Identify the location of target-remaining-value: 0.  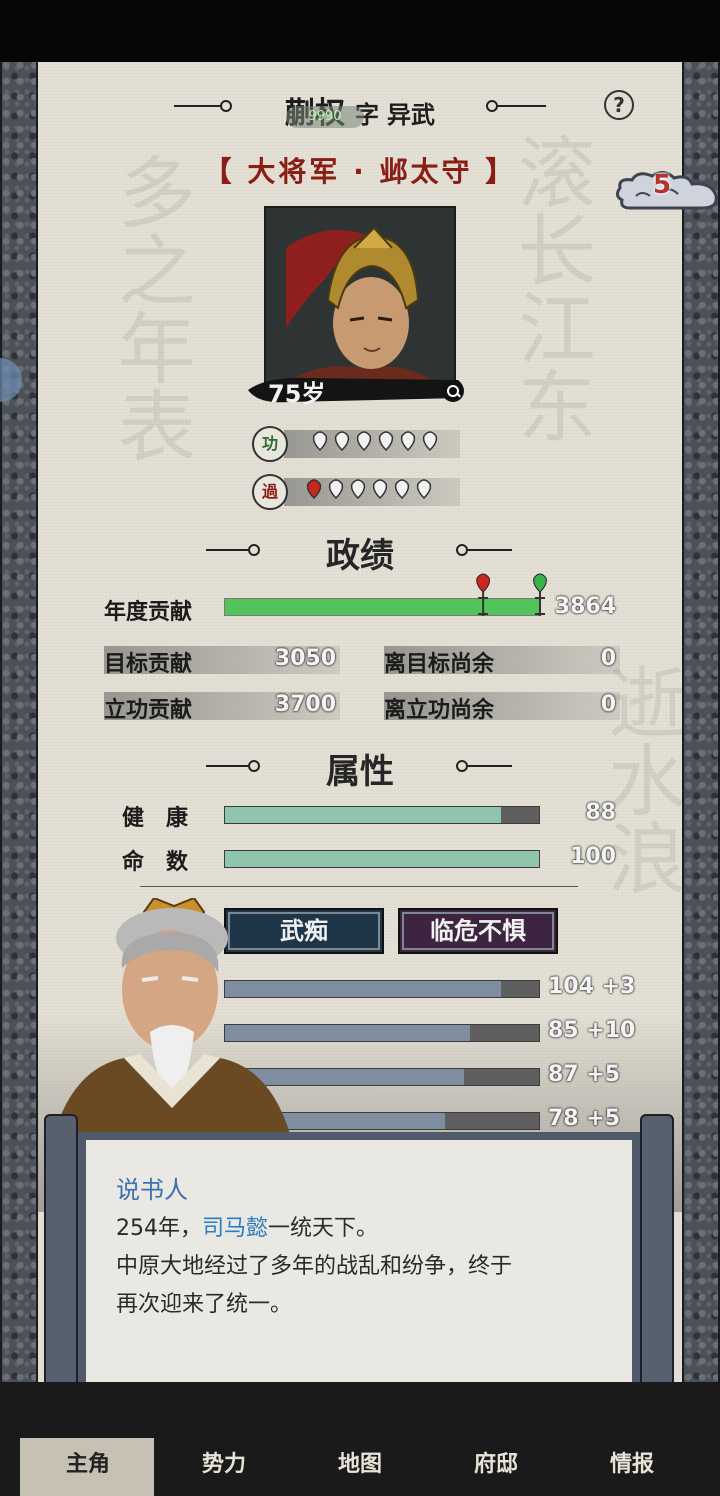
(608, 658).